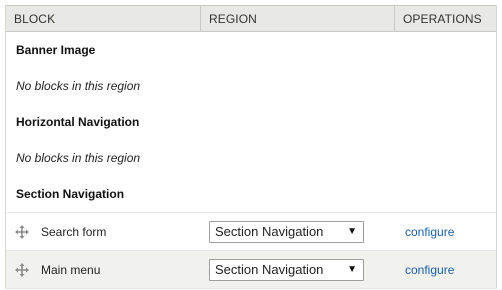  What do you see at coordinates (78, 86) in the screenshot?
I see `region-empty-banner-image: No blocks in this region` at bounding box center [78, 86].